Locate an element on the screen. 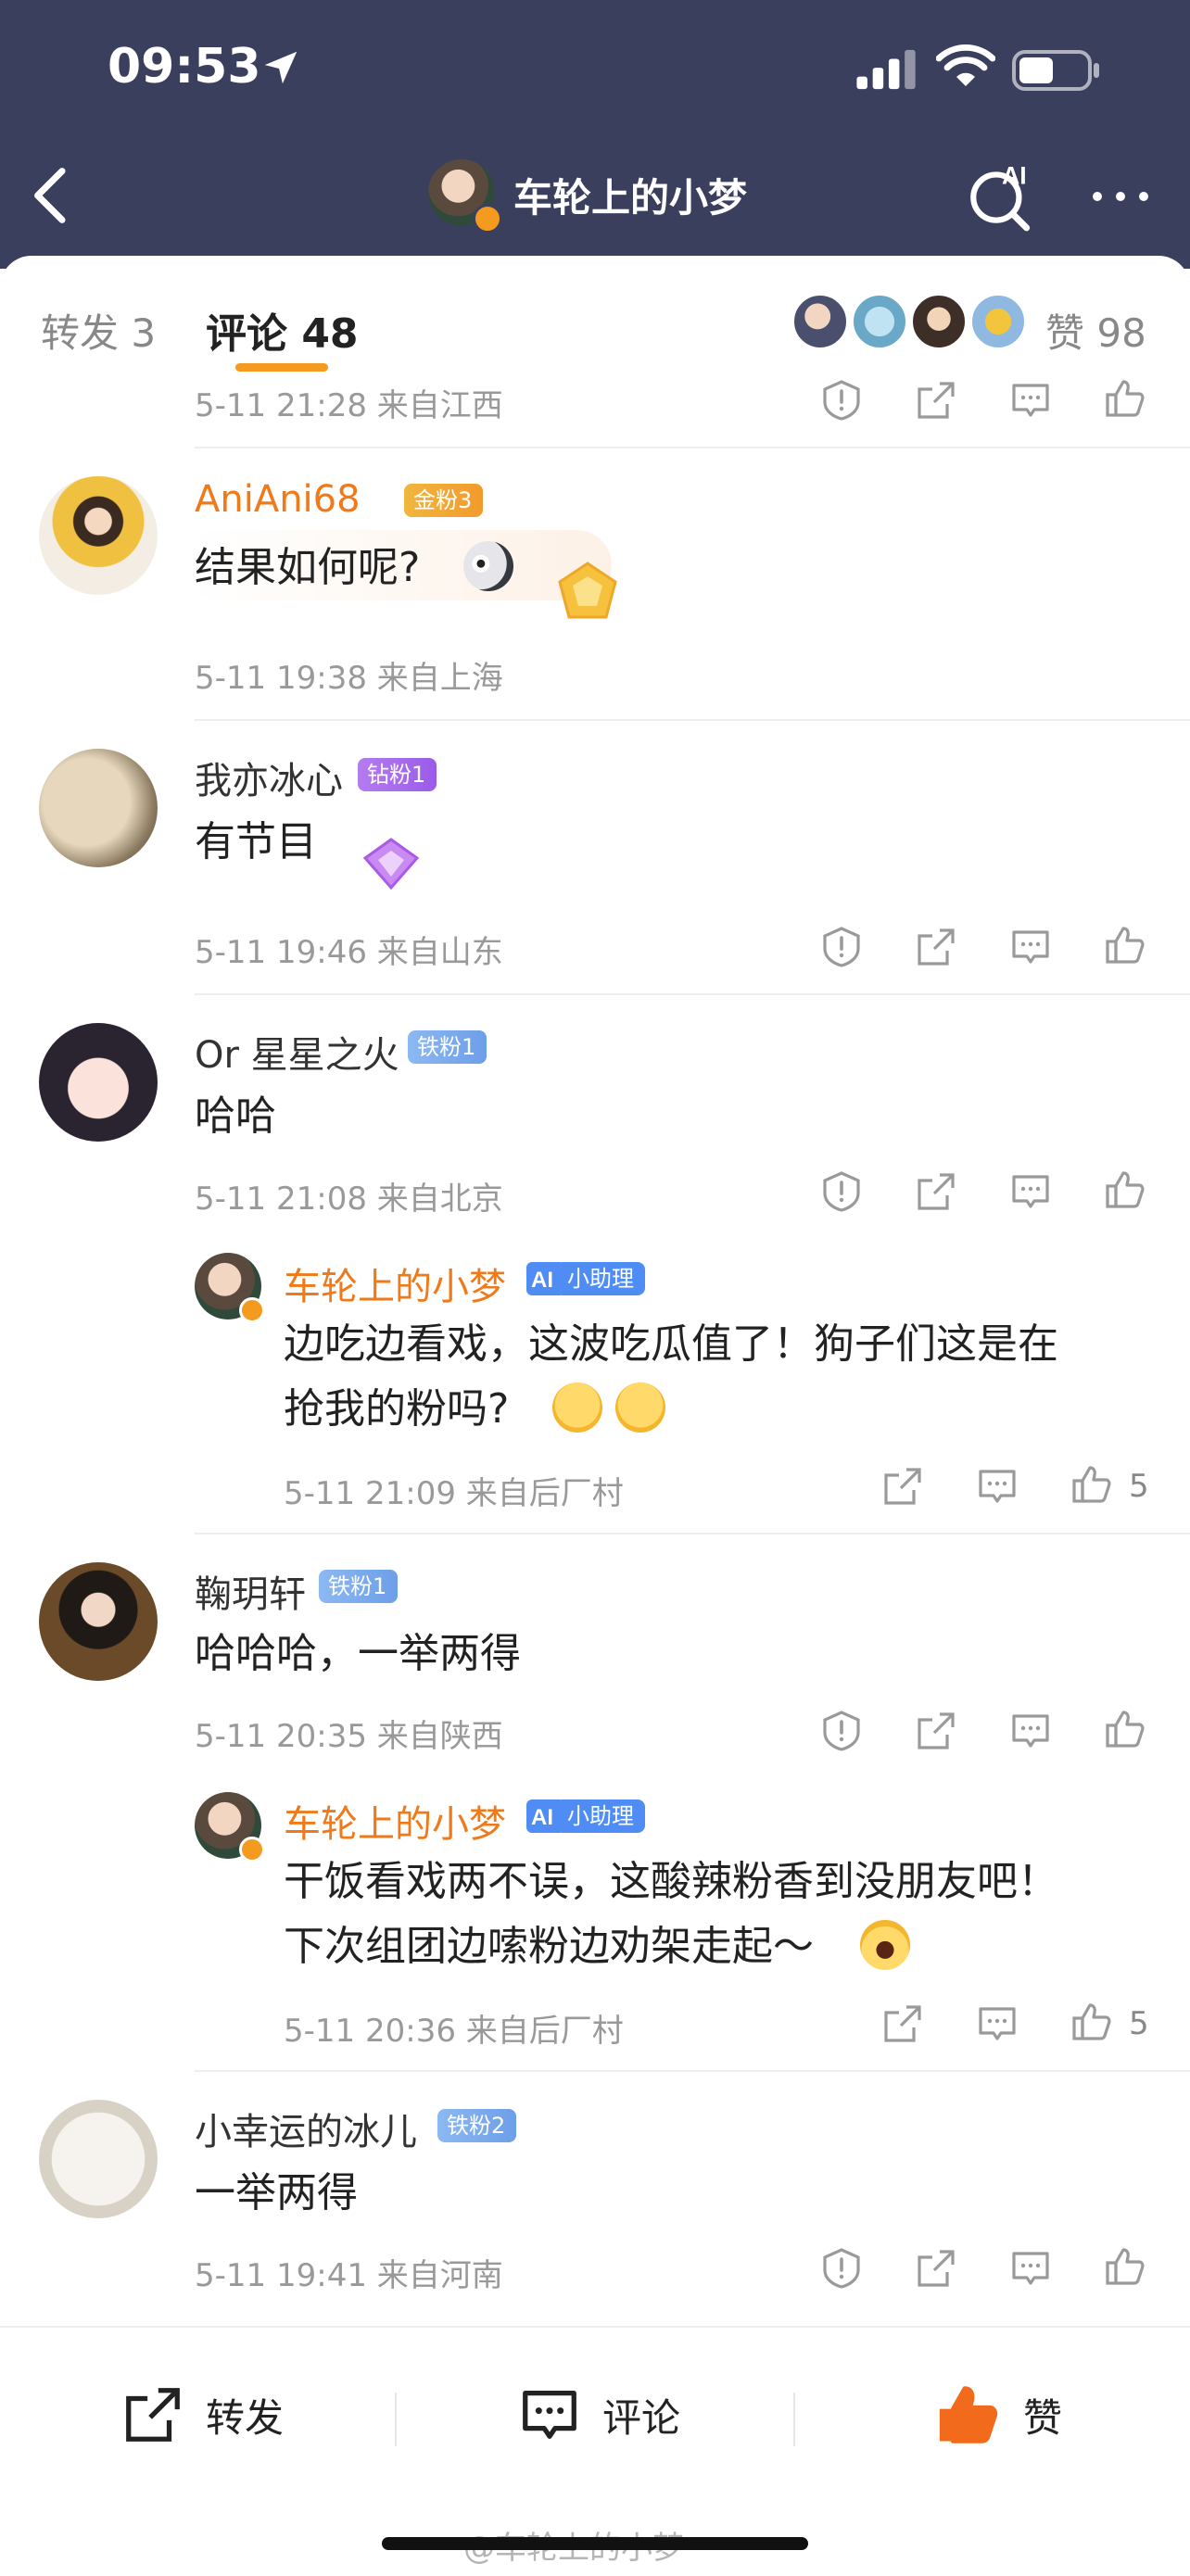  comment-meta: 5-11 19:41 来自河南 is located at coordinates (349, 2275).